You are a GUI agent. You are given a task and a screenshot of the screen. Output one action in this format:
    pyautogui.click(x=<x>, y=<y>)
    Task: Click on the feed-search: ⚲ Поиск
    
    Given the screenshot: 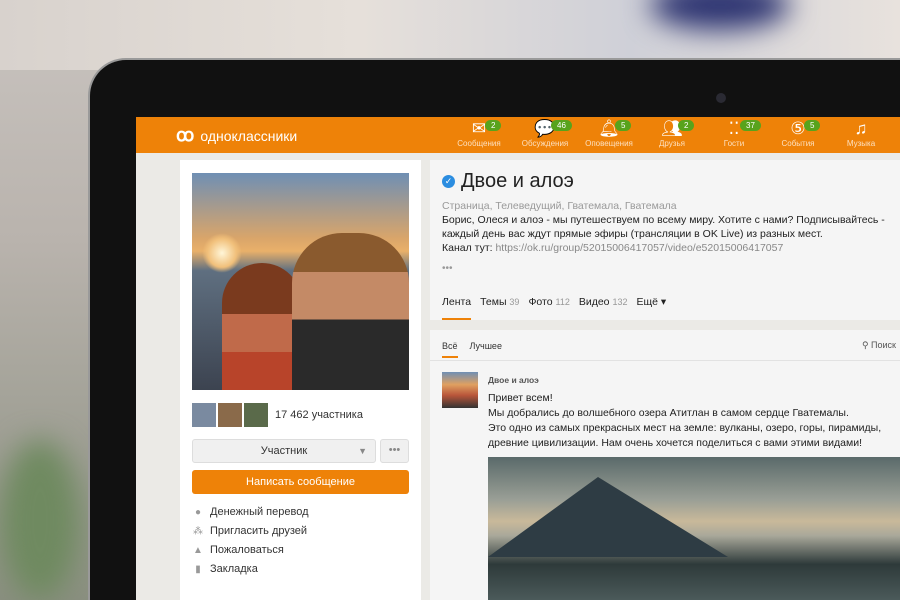 What is the action you would take?
    pyautogui.click(x=879, y=345)
    